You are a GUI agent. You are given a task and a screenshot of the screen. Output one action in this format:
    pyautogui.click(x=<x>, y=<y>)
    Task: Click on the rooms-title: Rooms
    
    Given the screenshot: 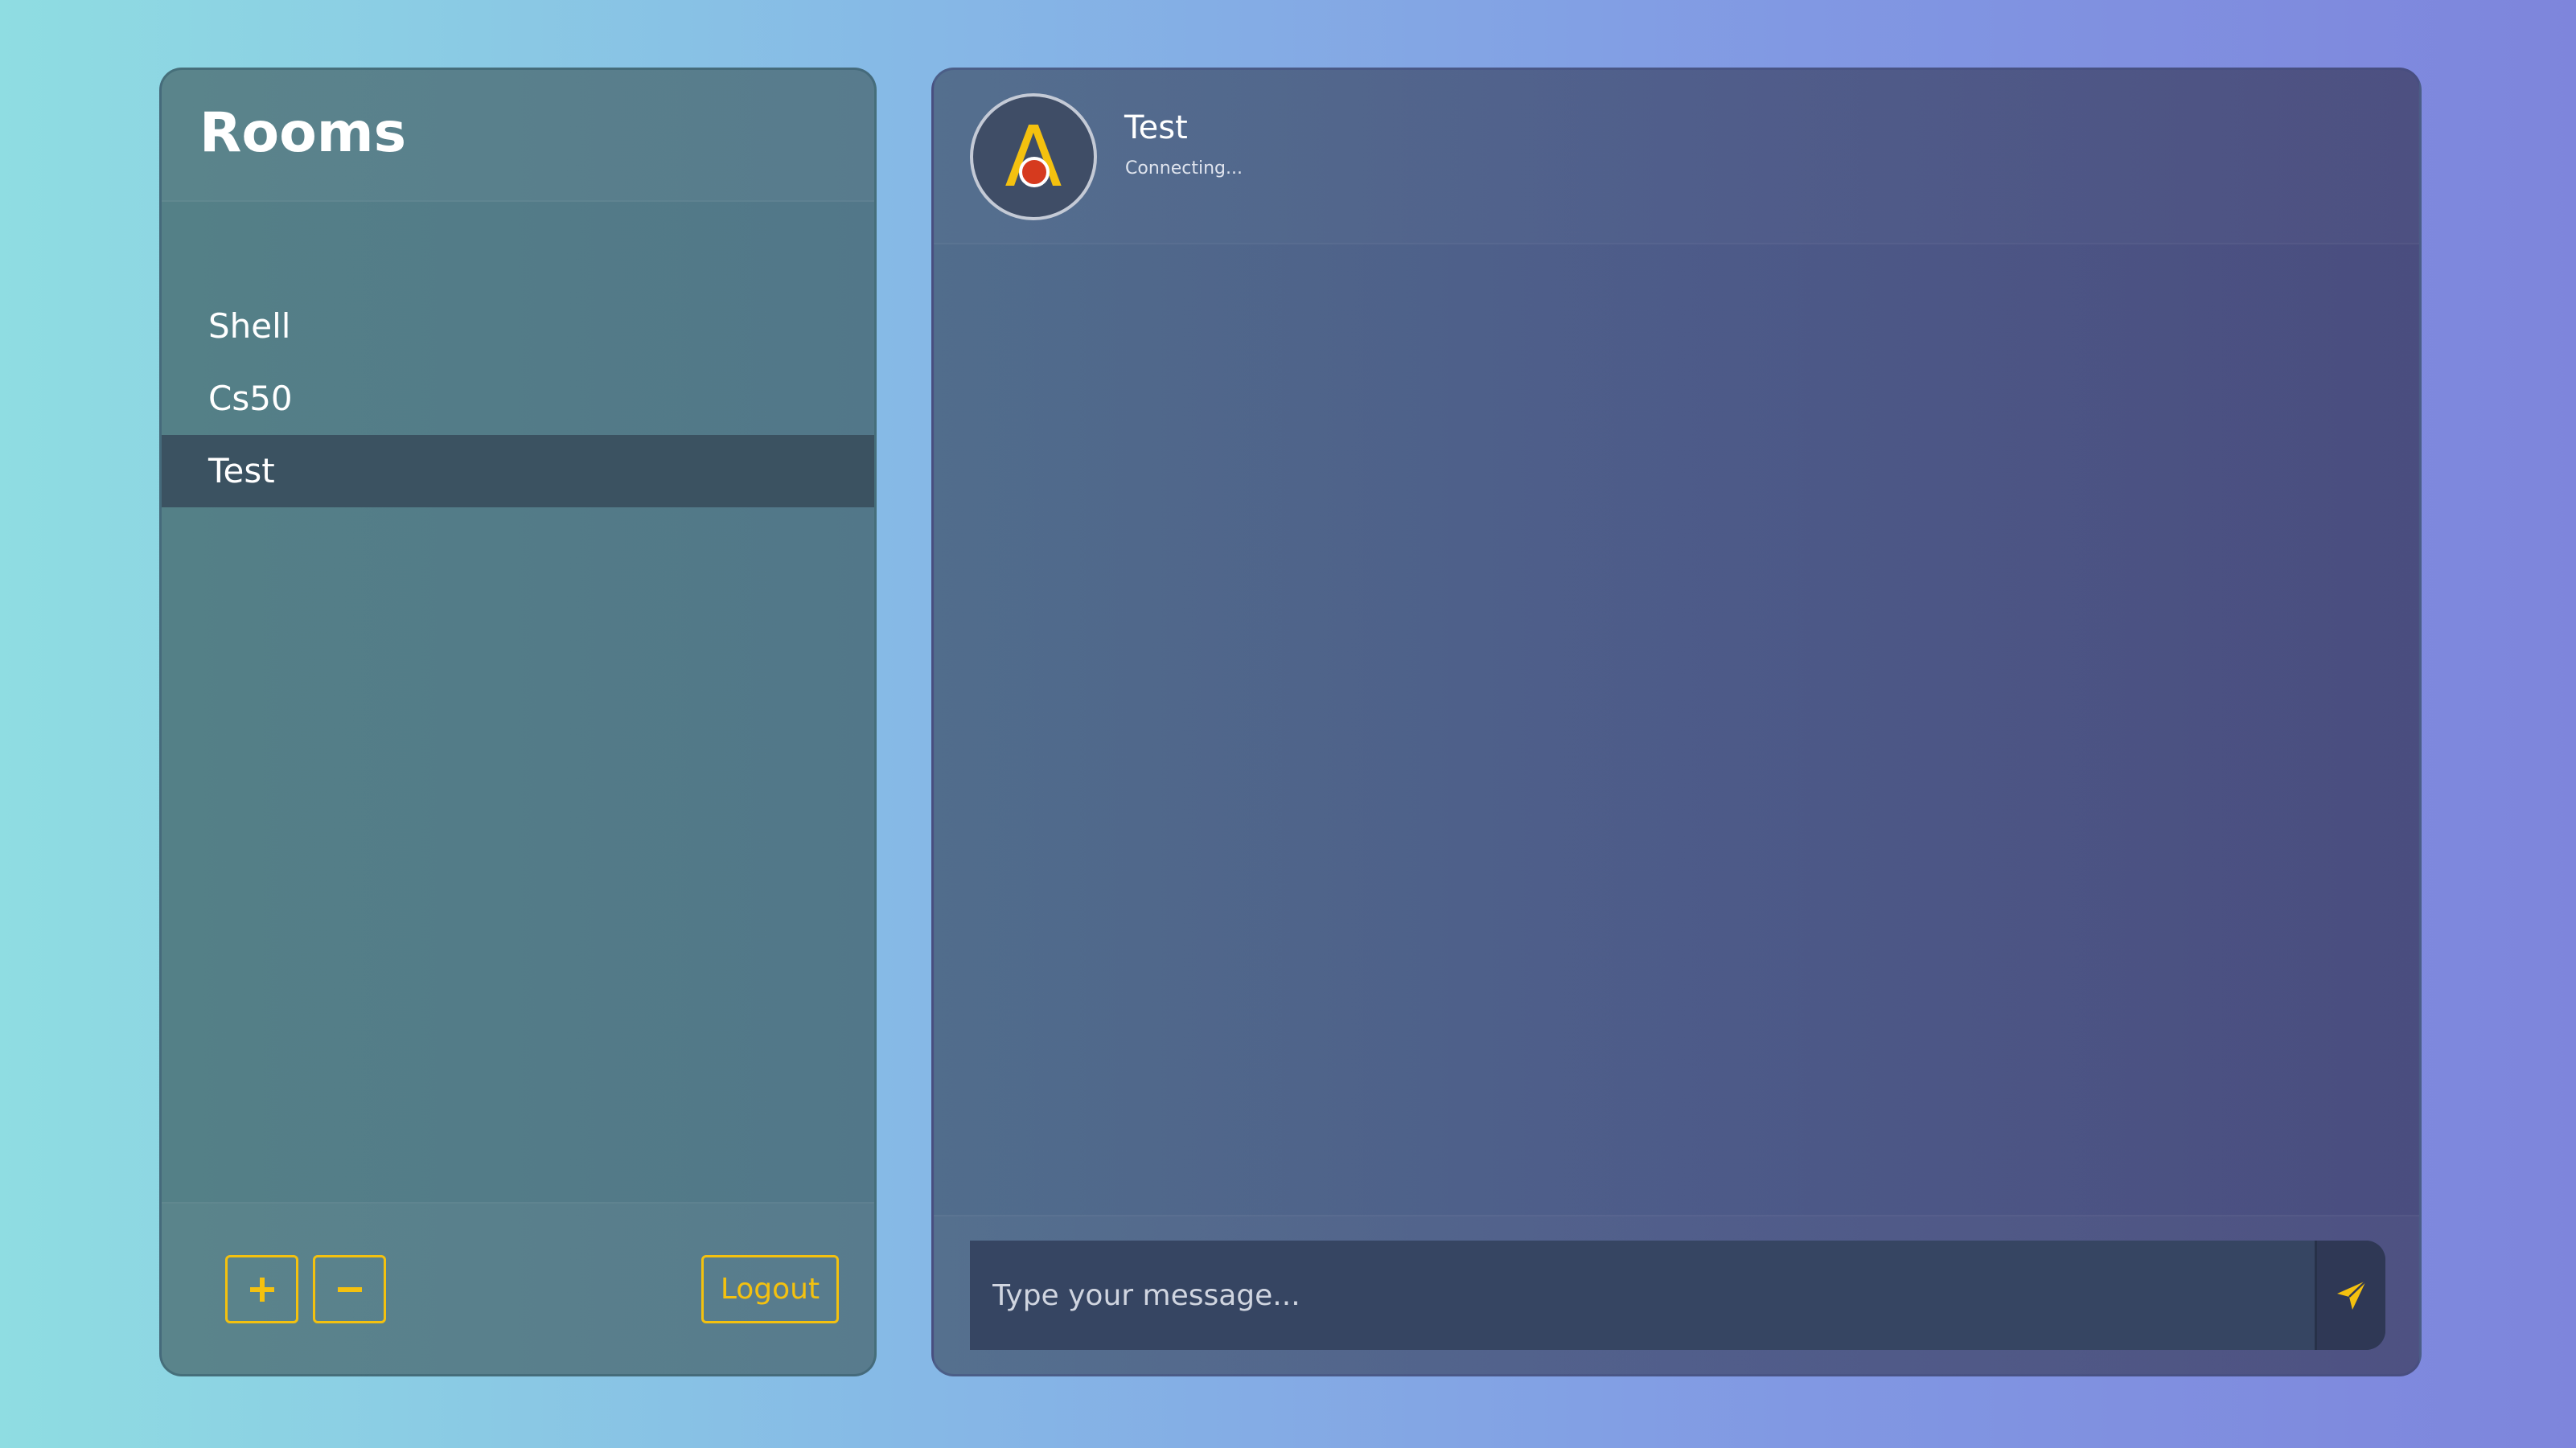 What is the action you would take?
    pyautogui.click(x=303, y=133)
    